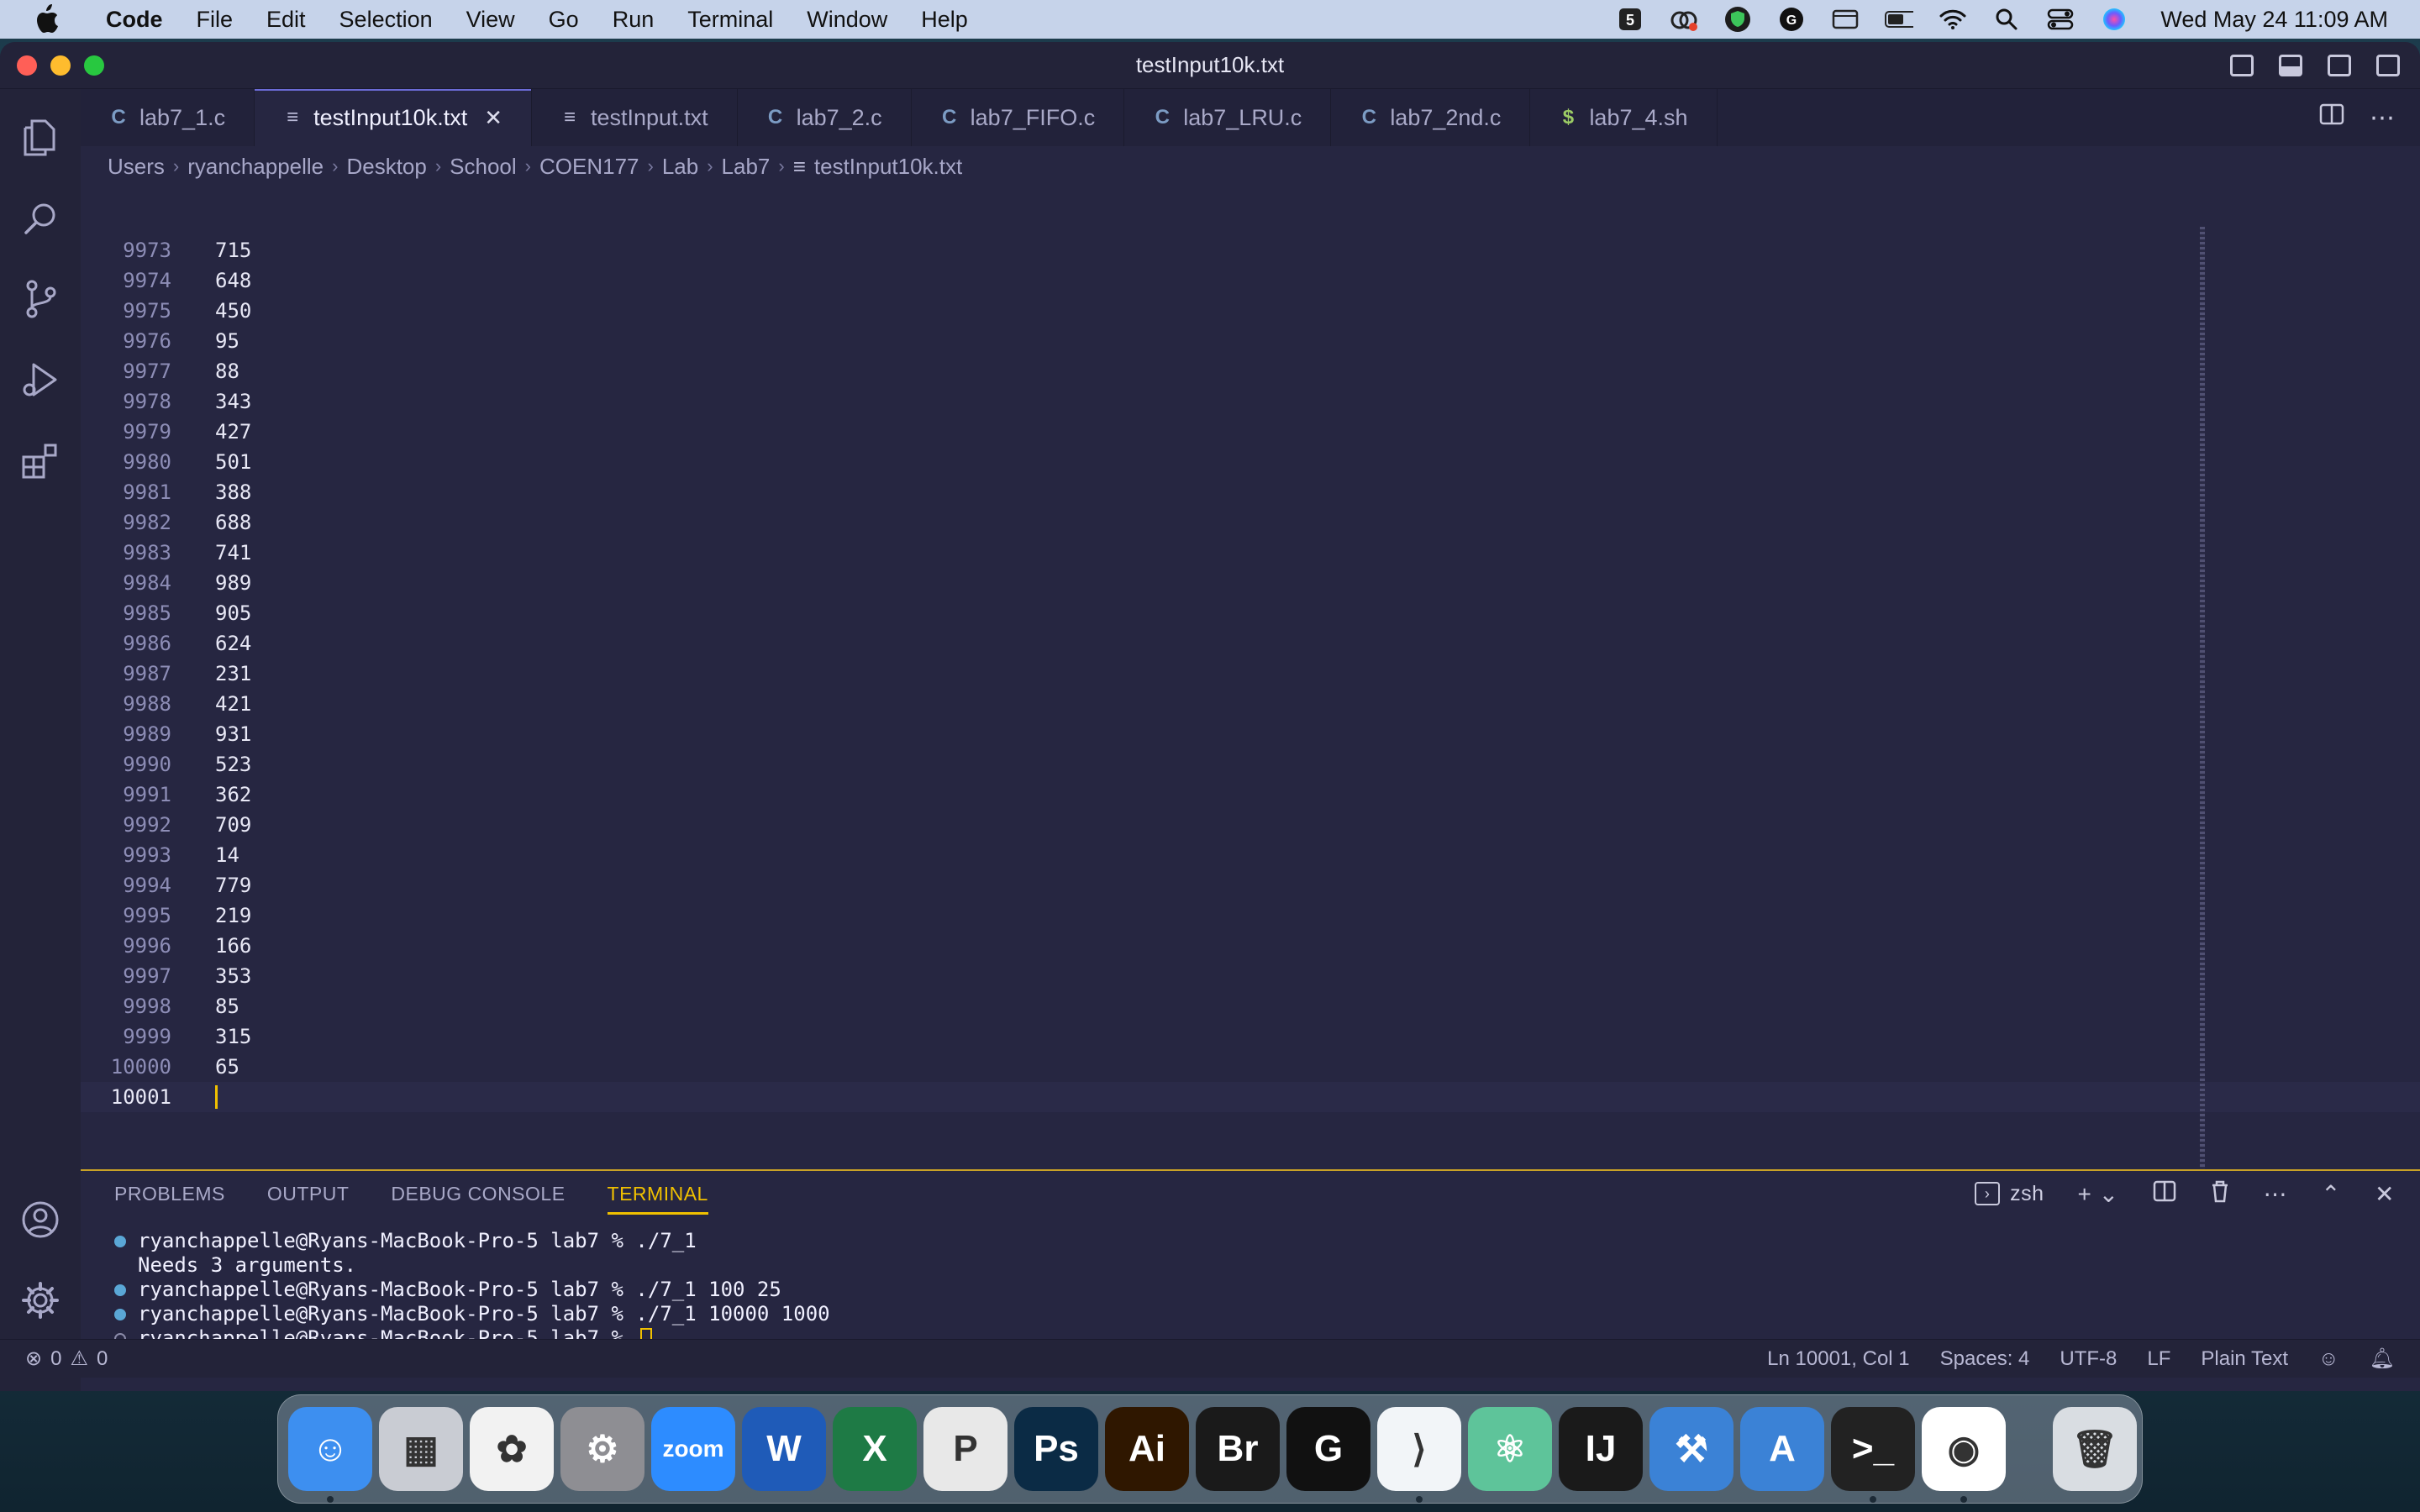 This screenshot has height=1512, width=2420. I want to click on search-icon, so click(40, 218).